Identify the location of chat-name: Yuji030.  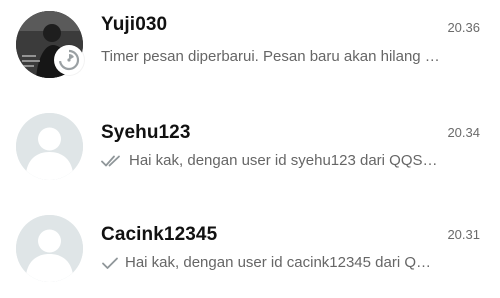
(134, 24).